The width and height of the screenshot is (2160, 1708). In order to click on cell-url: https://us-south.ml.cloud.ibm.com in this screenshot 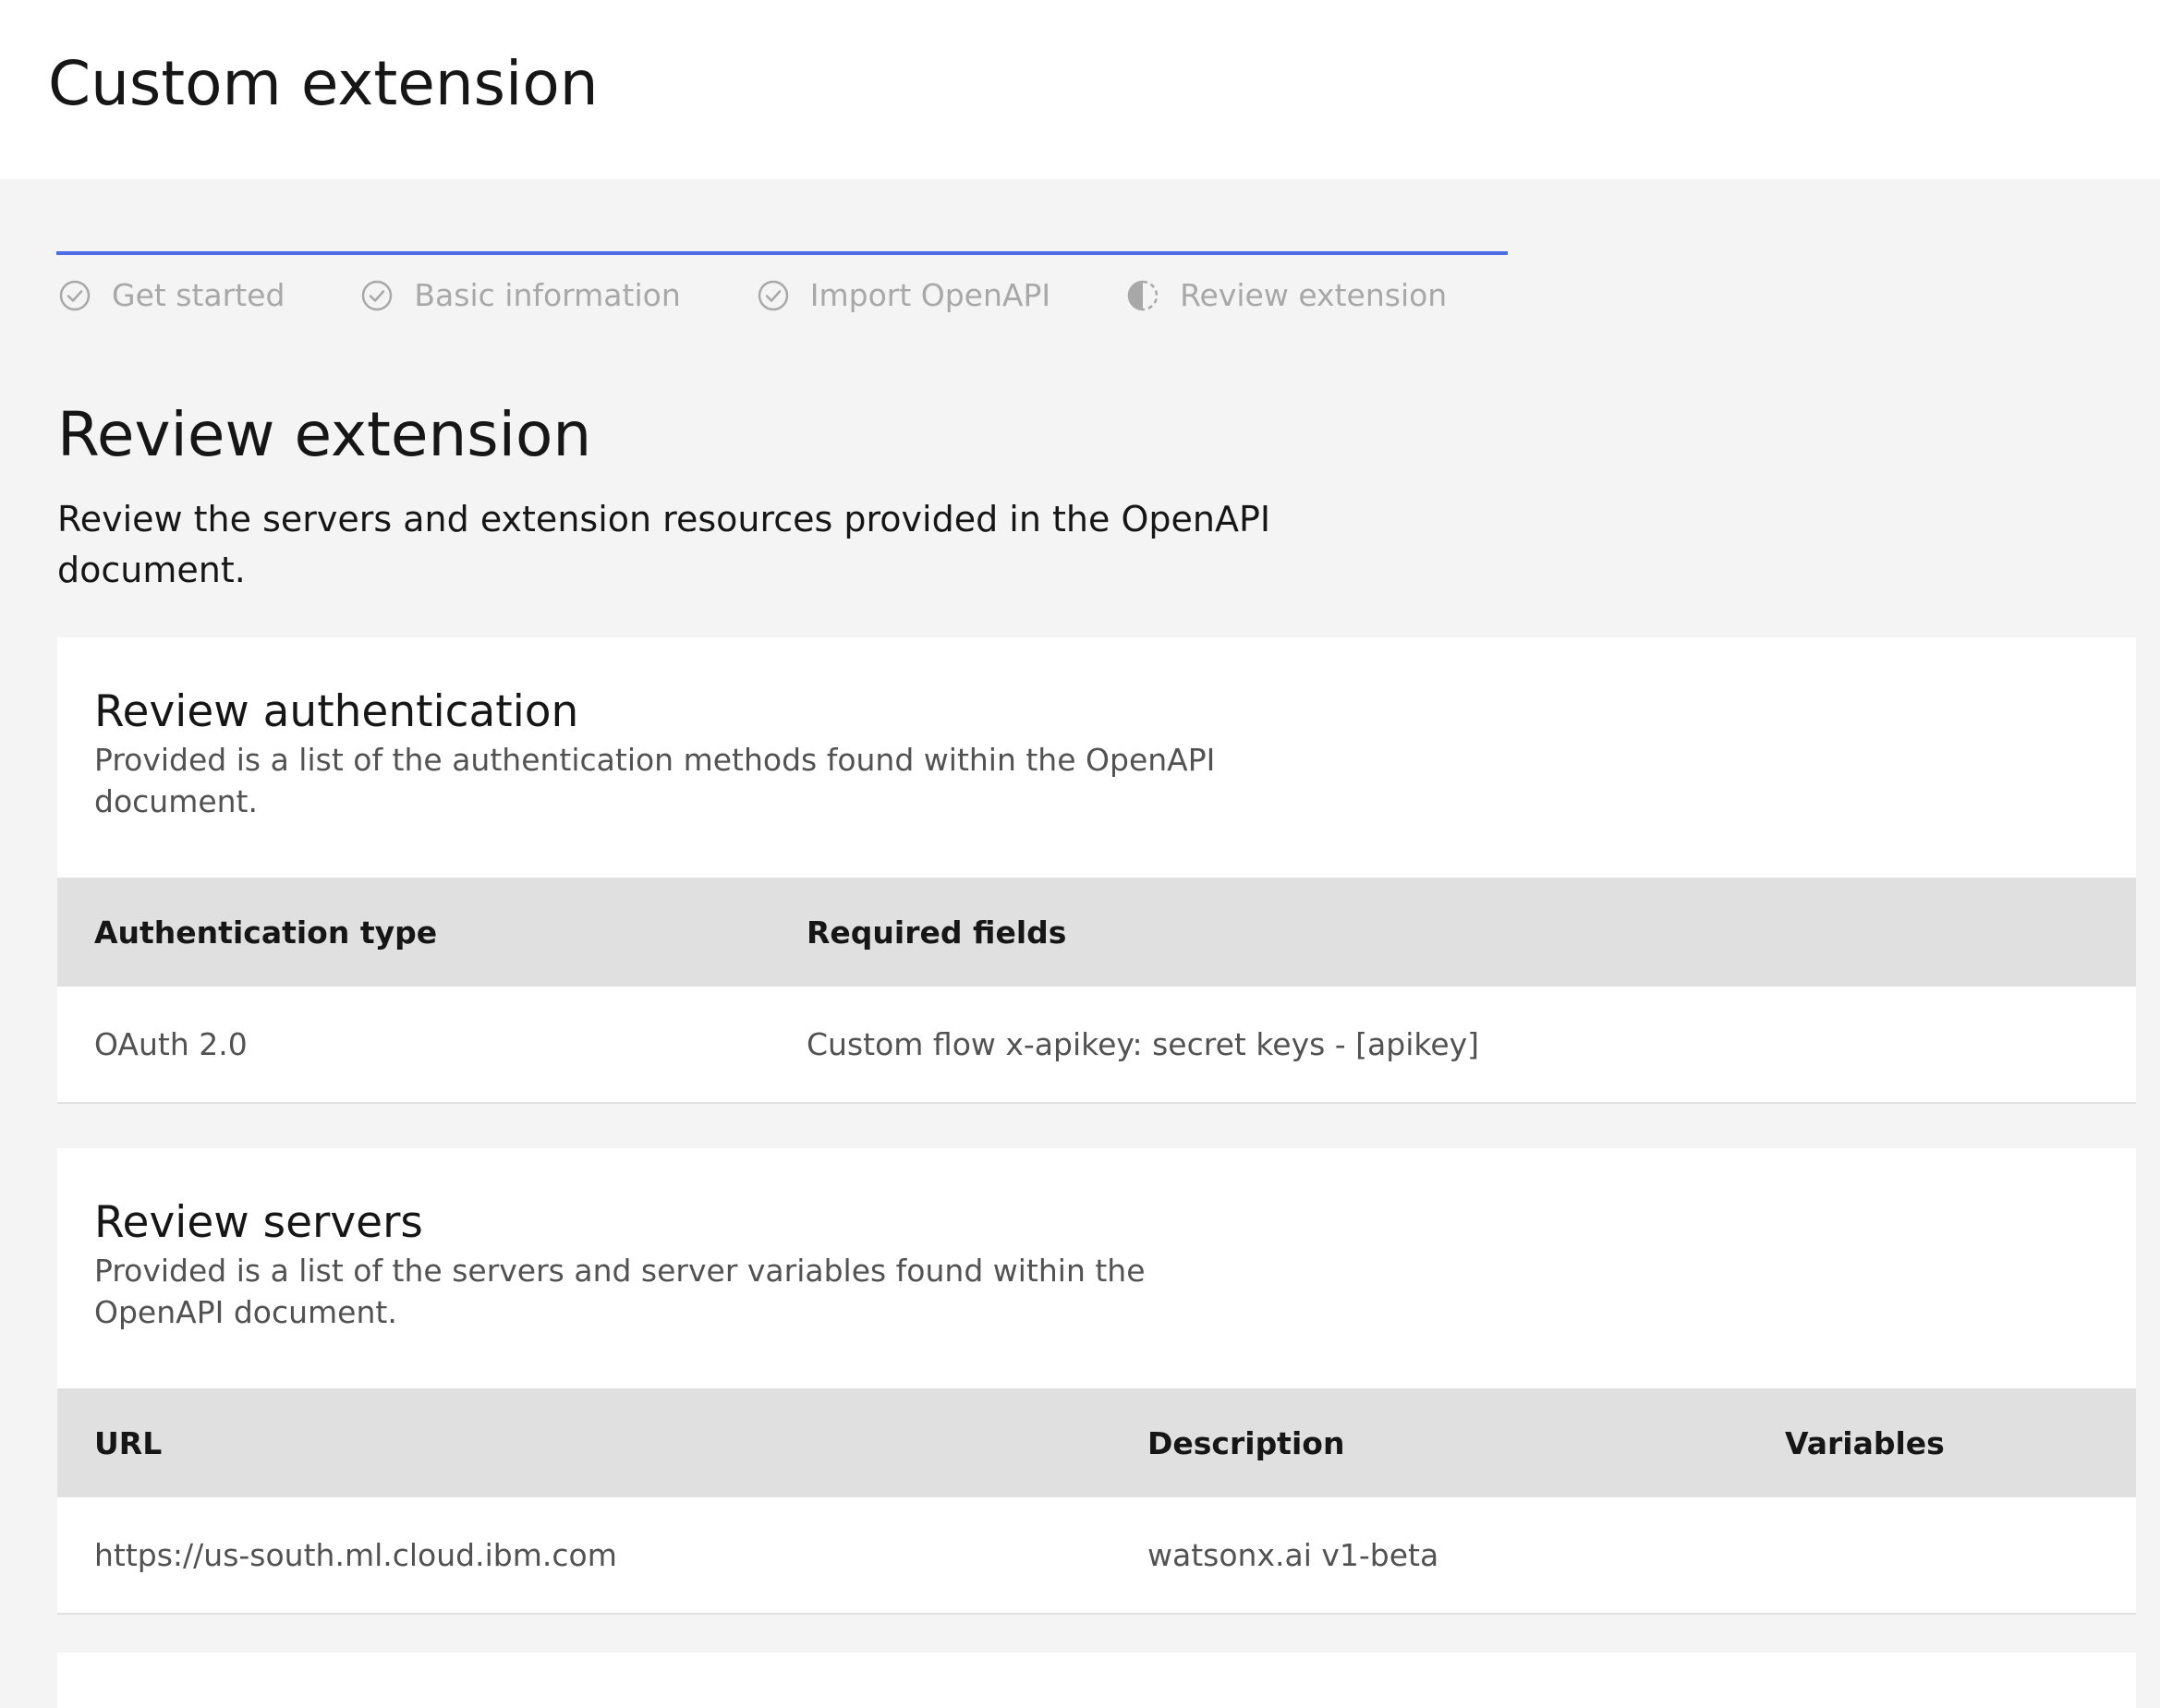, I will do `click(355, 1555)`.